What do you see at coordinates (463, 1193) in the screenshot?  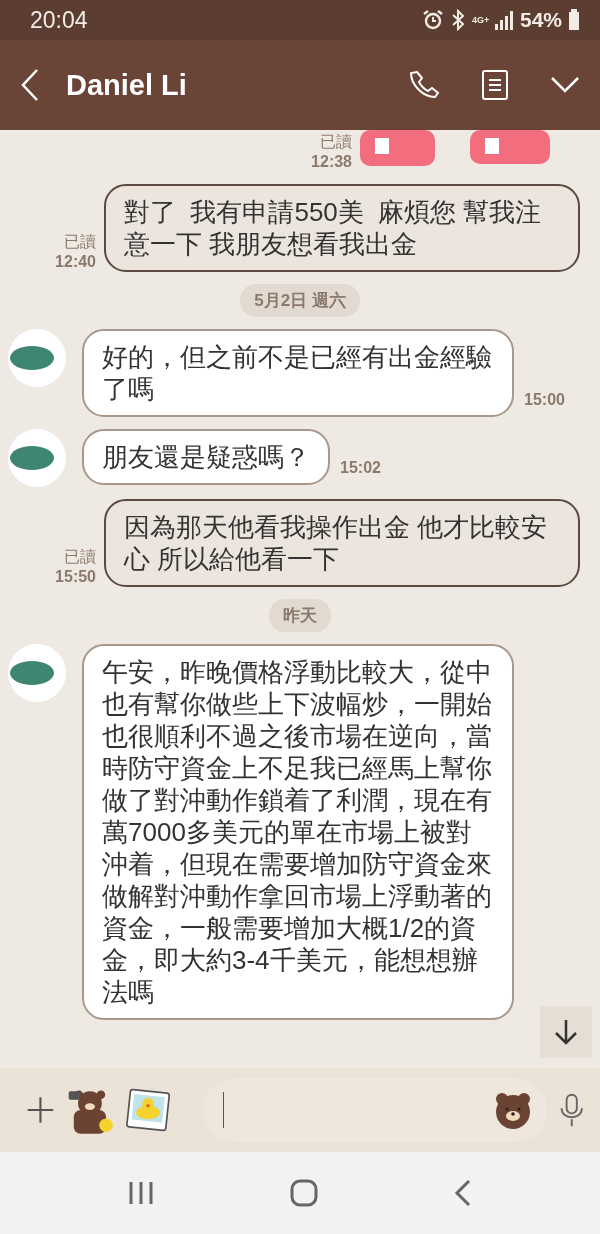 I see `back-icon` at bounding box center [463, 1193].